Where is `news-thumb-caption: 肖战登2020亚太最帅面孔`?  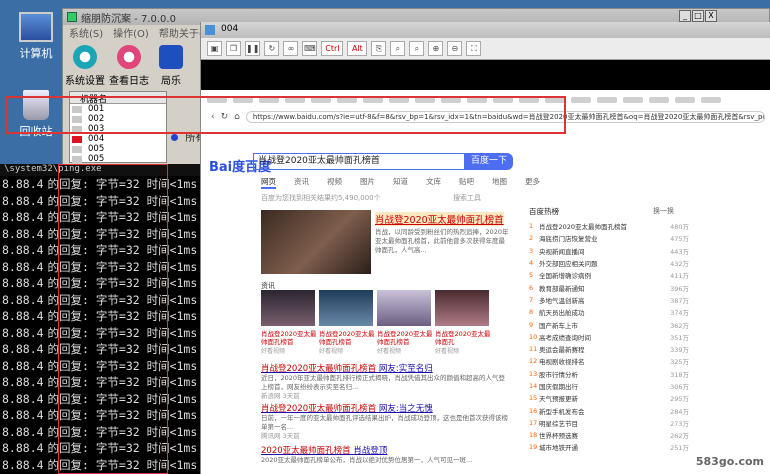
news-thumb-caption: 肖战登2020亚太最帅面孔 is located at coordinates (463, 338).